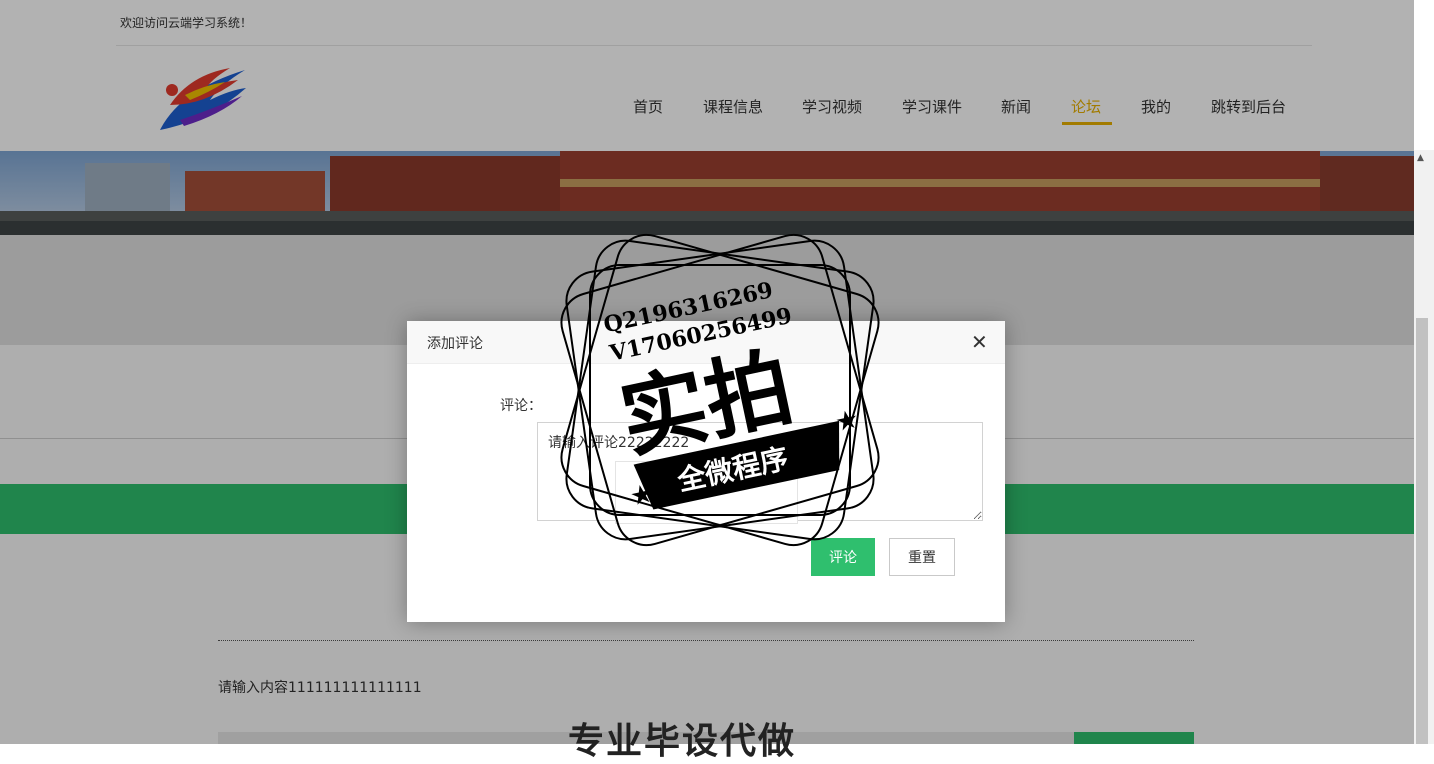  Describe the element at coordinates (706, 492) in the screenshot. I see `emoji-panel` at that location.